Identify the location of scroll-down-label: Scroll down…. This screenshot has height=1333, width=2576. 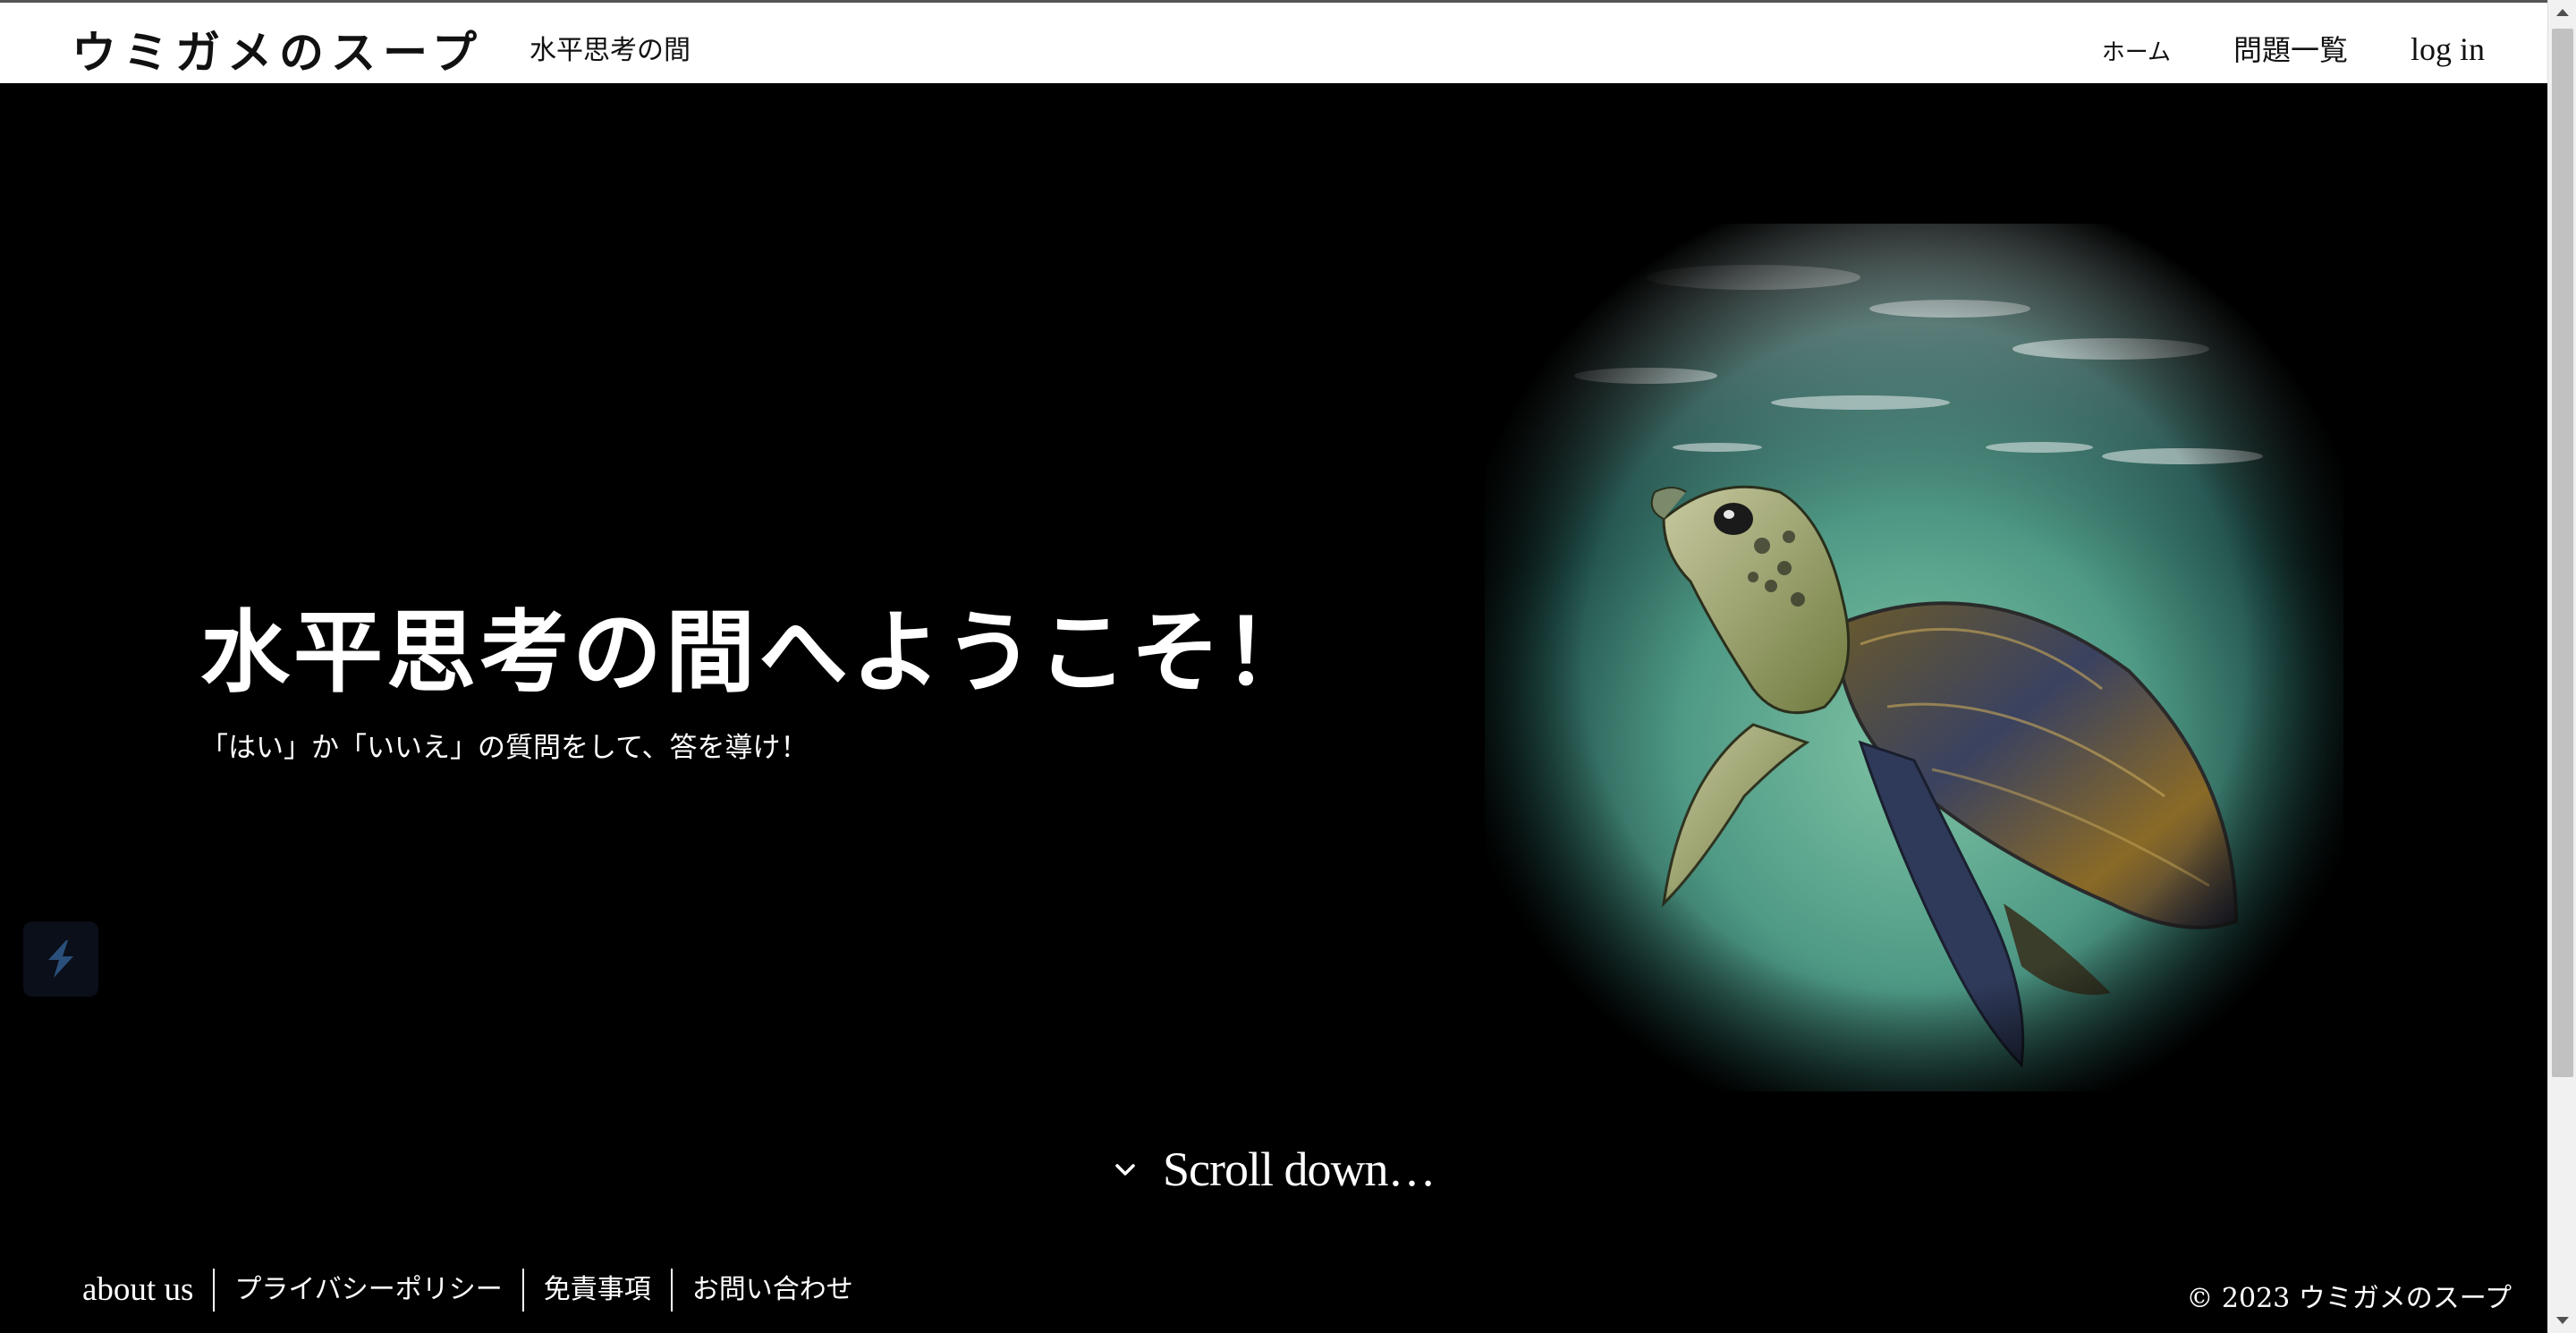
(1299, 1169).